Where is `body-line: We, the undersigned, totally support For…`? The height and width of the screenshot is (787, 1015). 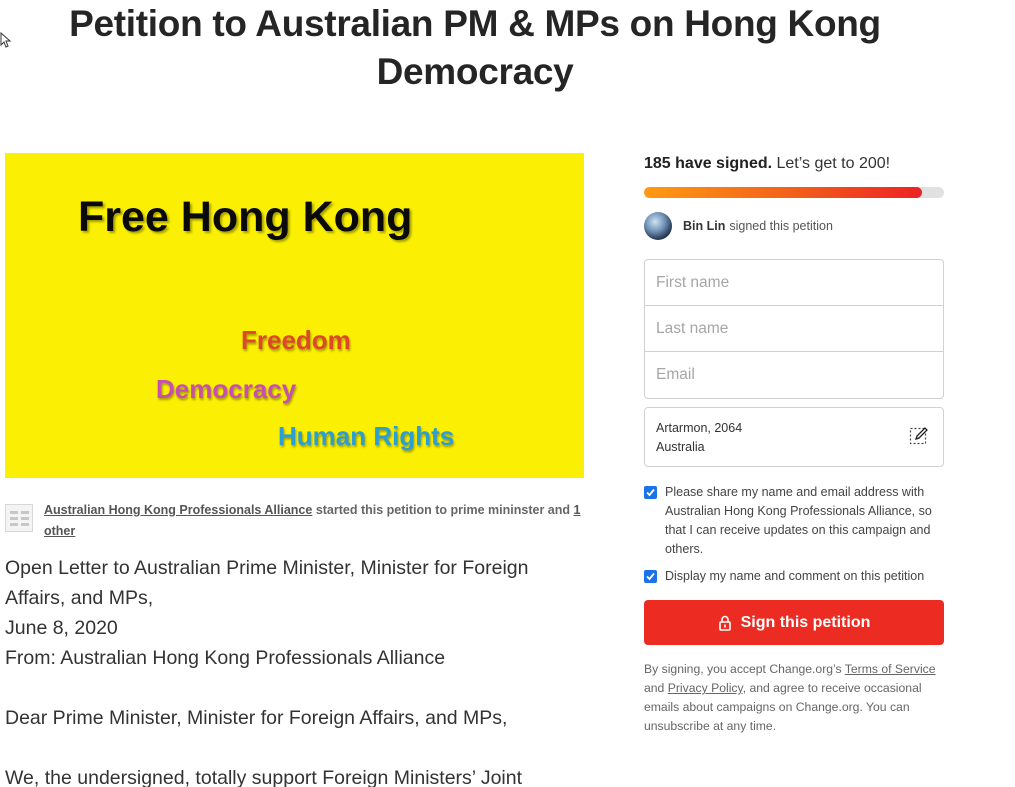 body-line: We, the undersigned, totally support For… is located at coordinates (264, 777).